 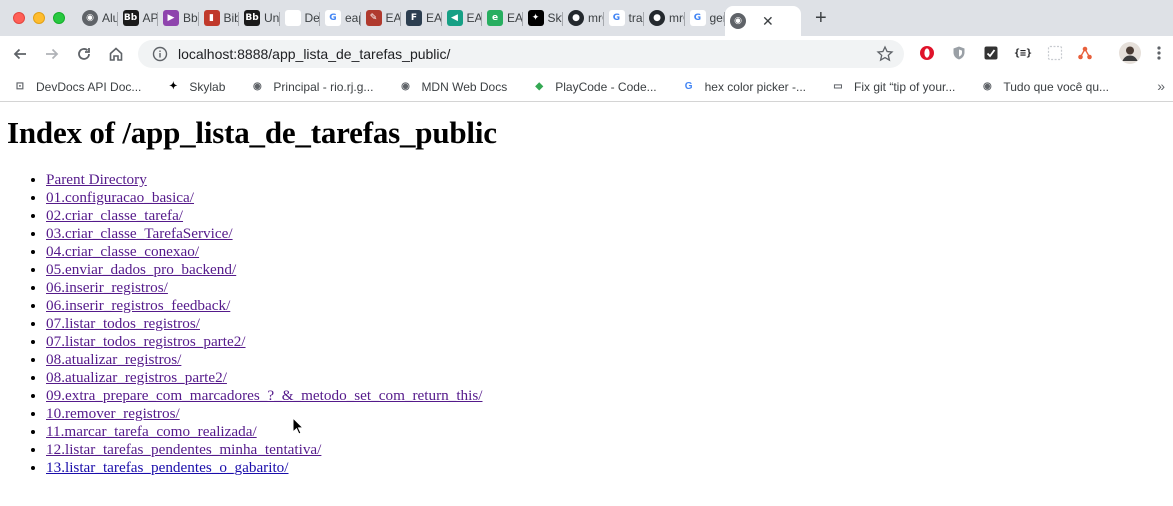 I want to click on window-minimize-button, so click(x=39, y=18).